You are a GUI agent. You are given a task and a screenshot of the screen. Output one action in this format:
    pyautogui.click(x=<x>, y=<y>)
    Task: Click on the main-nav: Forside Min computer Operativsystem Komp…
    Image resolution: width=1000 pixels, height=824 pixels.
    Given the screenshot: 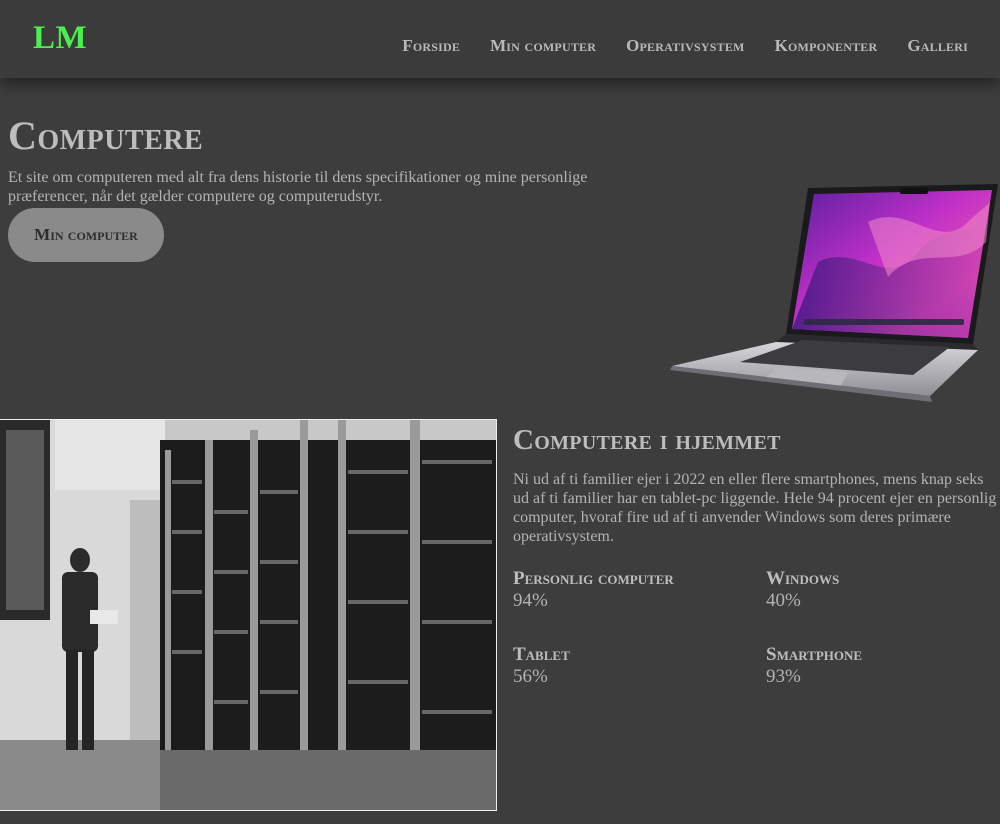 What is the action you would take?
    pyautogui.click(x=685, y=46)
    